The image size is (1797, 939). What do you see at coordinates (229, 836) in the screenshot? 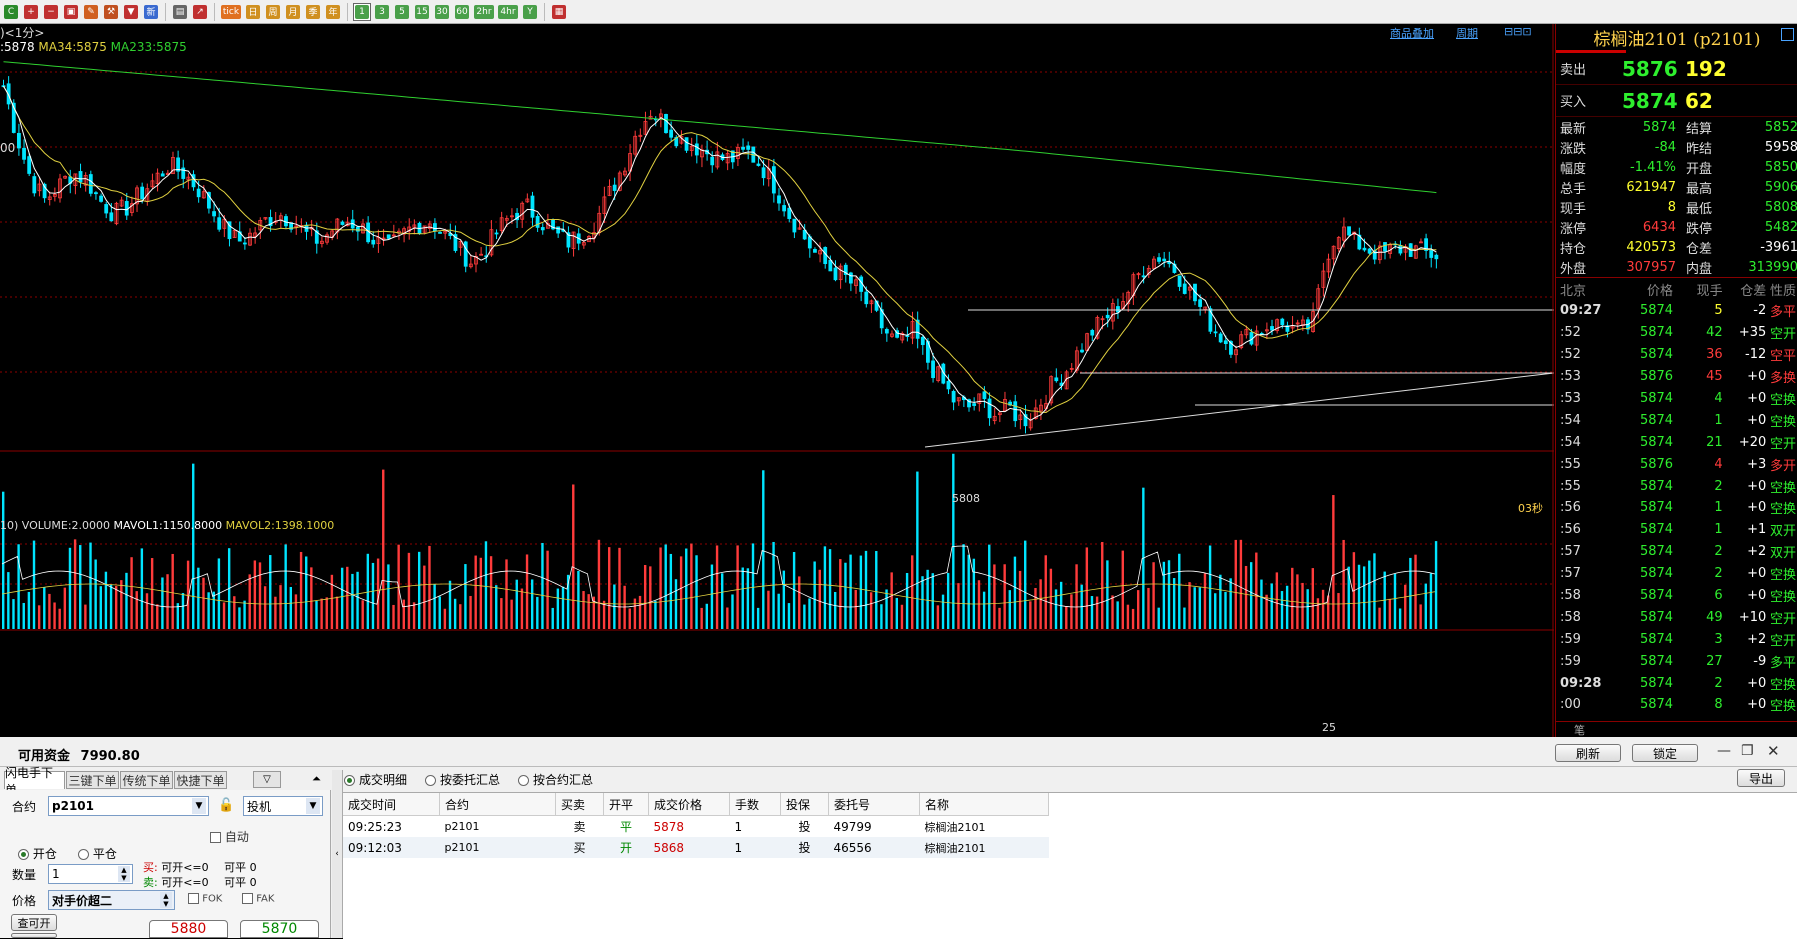
I see `auto-checkbox: 自动` at bounding box center [229, 836].